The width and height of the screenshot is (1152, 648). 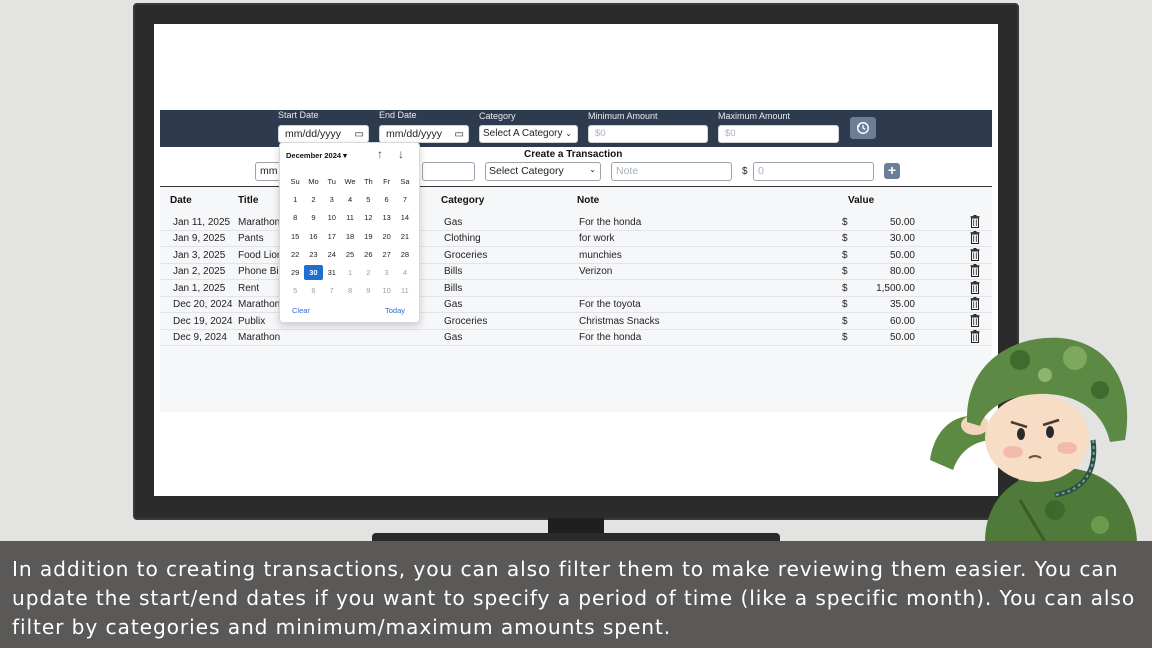 What do you see at coordinates (453, 222) in the screenshot?
I see `row-category: Gas` at bounding box center [453, 222].